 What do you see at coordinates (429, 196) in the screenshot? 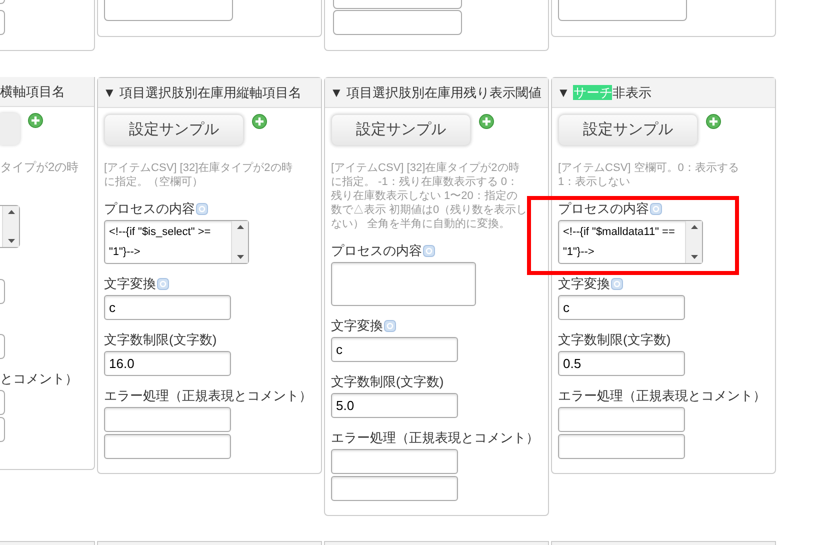
I see `description: [アイテムCSV] [32]在庫タイプが2の時に指定。 -1：残り在庫数表示する 0：残り在庫数表示しない 1〜20：指定の数で△表示 初期値は0（残り数を表示しない） 全角を半角に自動的に変換。` at bounding box center [429, 196].